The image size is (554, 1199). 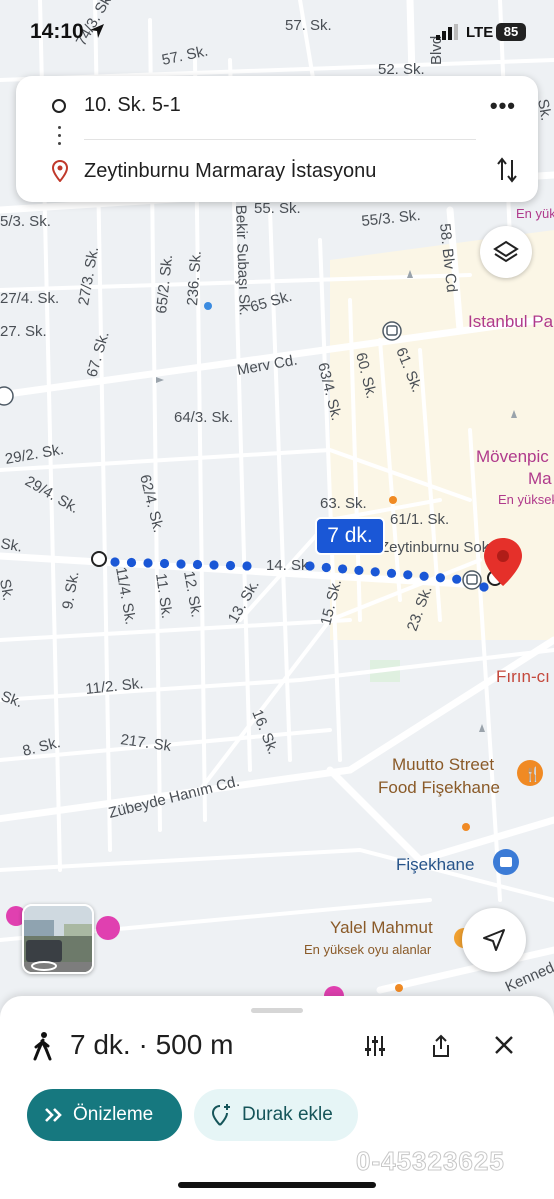 What do you see at coordinates (23, 331) in the screenshot?
I see `svg-text: 27. Sk.` at bounding box center [23, 331].